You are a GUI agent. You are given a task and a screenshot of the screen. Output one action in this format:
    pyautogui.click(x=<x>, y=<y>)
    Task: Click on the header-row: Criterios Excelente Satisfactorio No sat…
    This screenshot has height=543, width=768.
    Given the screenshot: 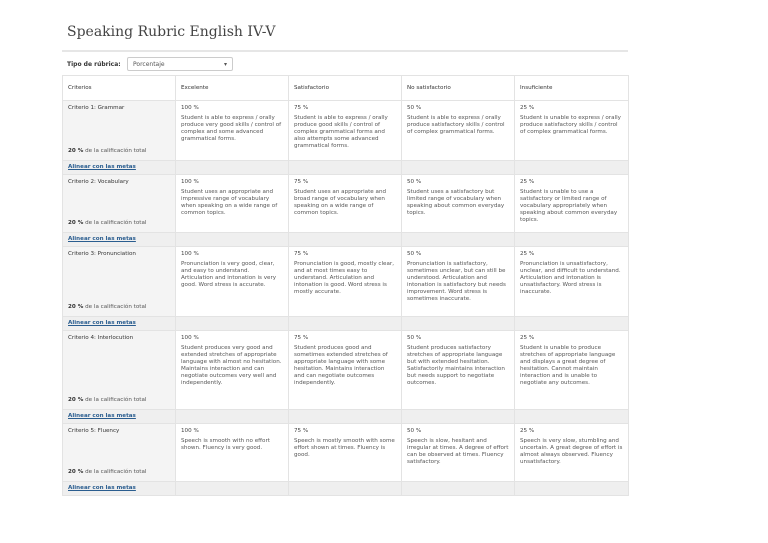 What is the action you would take?
    pyautogui.click(x=345, y=88)
    